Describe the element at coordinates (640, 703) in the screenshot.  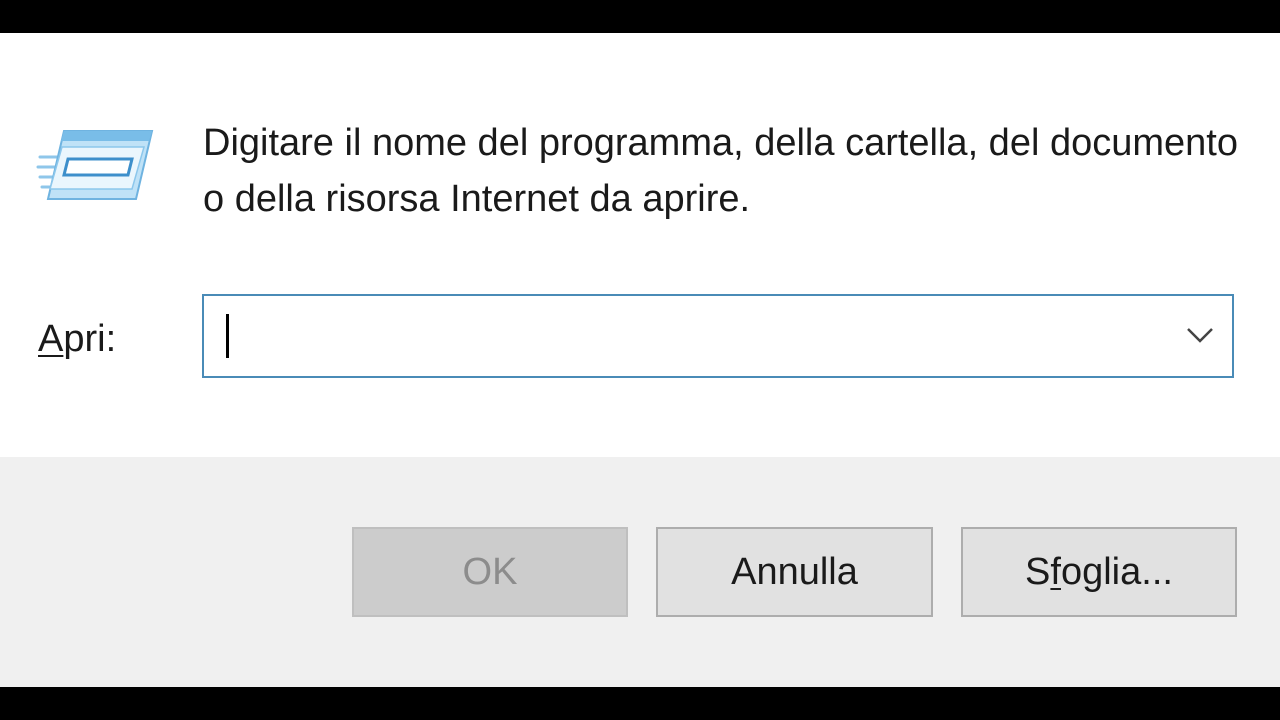
I see `letterbox-bottom` at that location.